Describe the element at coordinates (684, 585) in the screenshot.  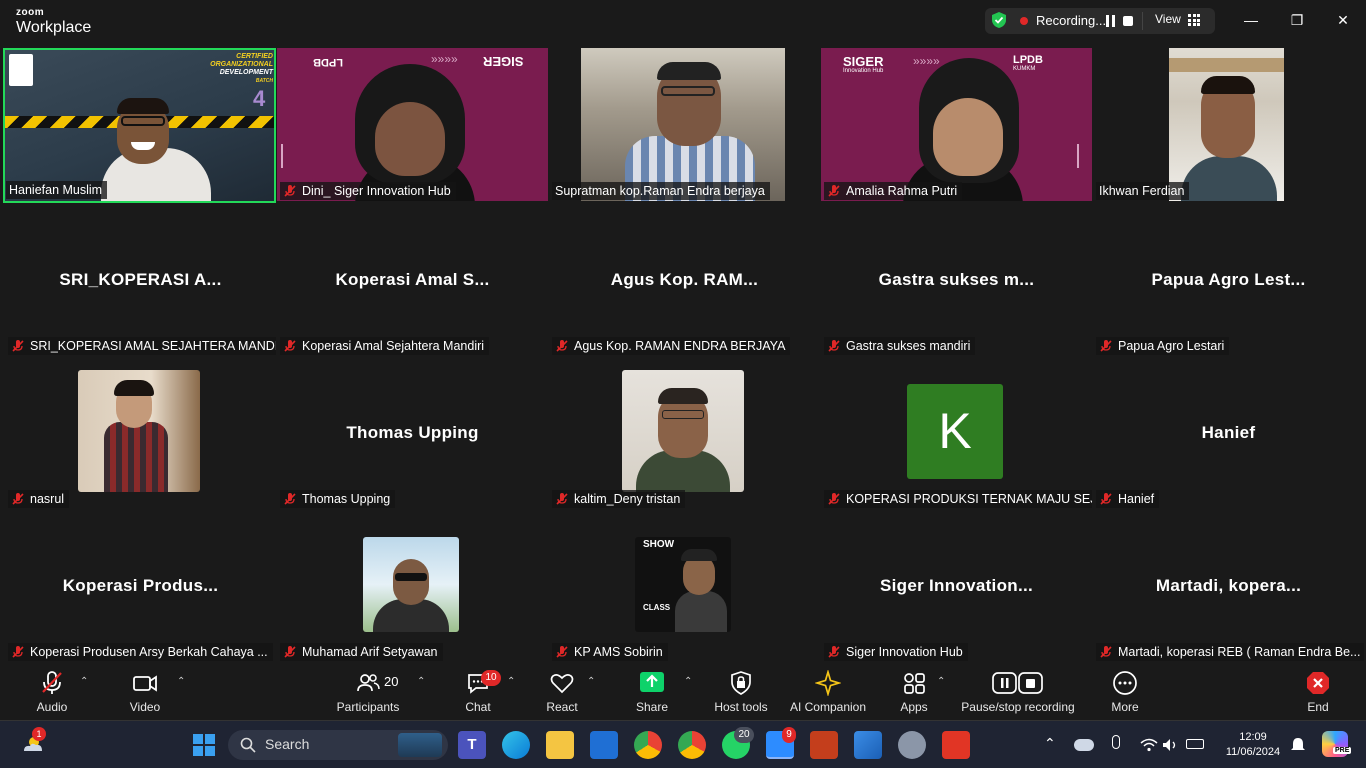
I see `video-tile: SHOW CLASS KP AMS Sobirin` at that location.